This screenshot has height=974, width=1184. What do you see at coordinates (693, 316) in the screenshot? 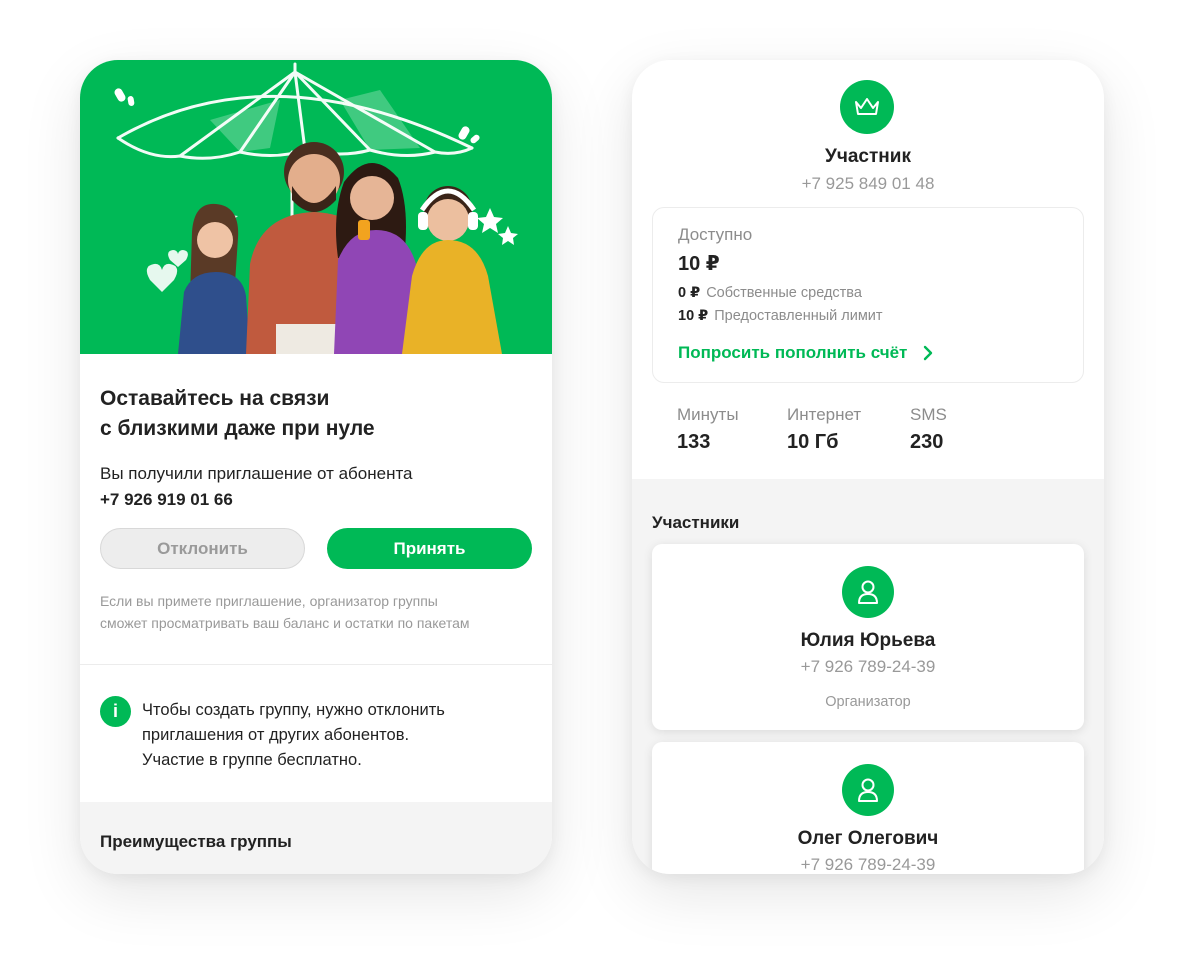
I see `credit-limit-value: 10 ₽` at bounding box center [693, 316].